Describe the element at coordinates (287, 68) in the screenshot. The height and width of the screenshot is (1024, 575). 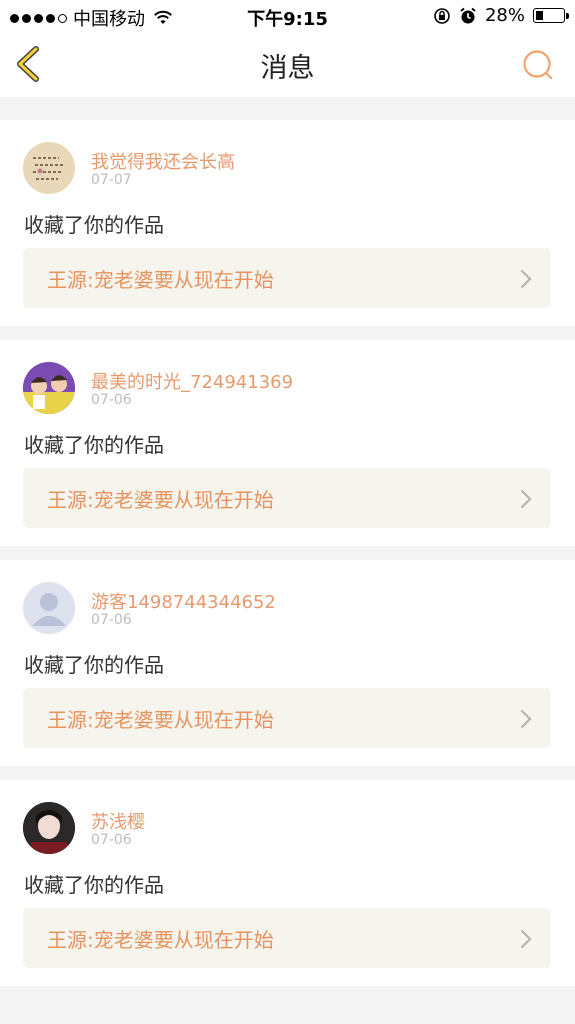
I see `page-title: 消息` at that location.